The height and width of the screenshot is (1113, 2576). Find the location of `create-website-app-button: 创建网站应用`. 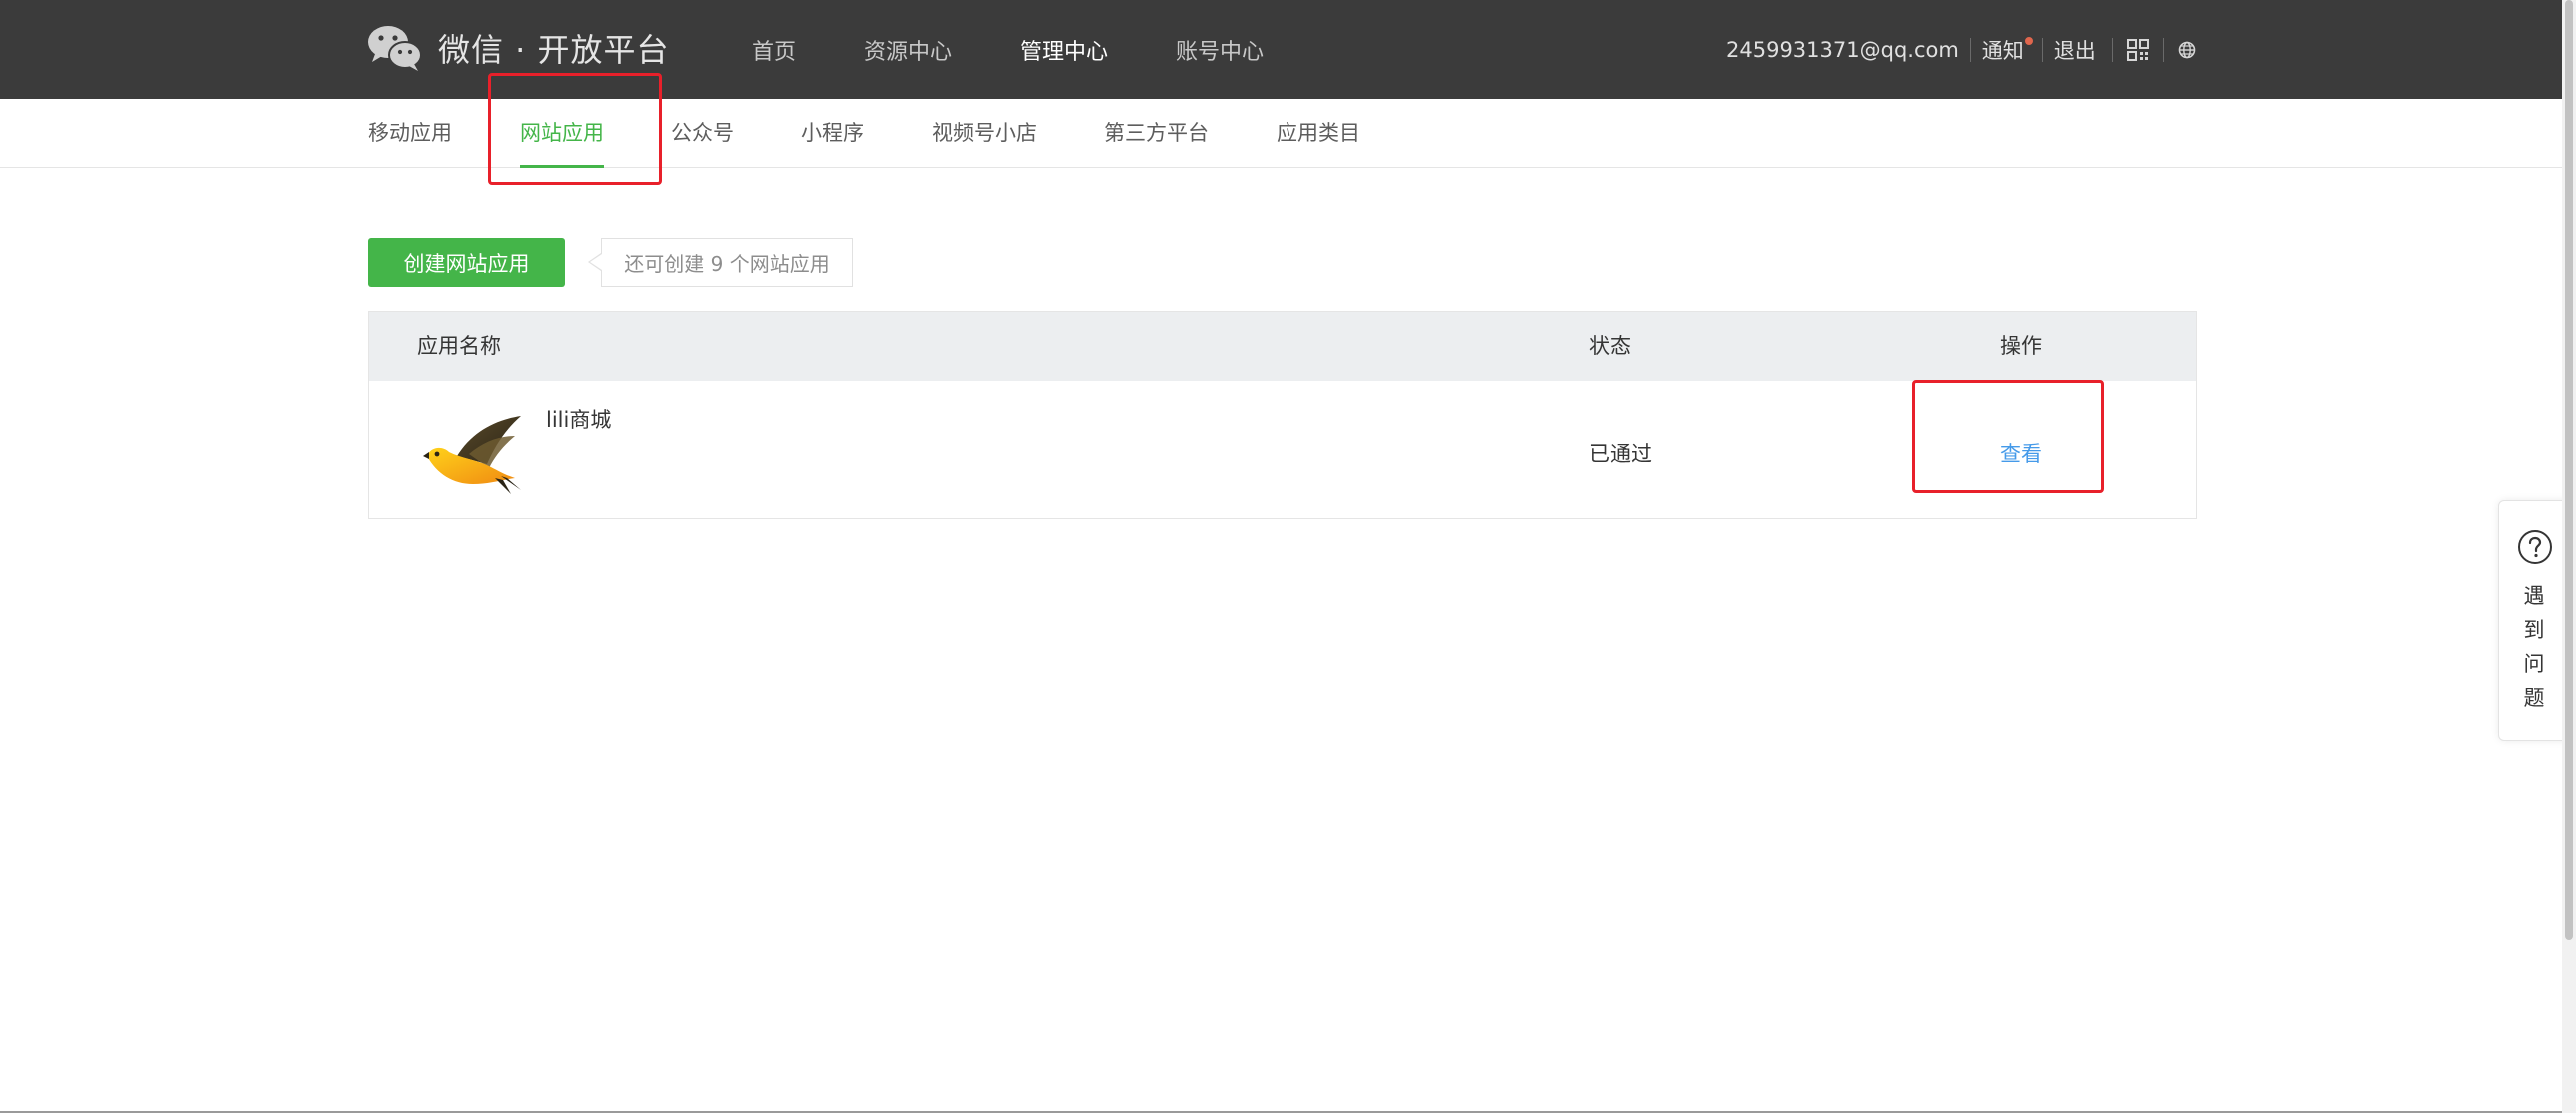

create-website-app-button: 创建网站应用 is located at coordinates (467, 262).